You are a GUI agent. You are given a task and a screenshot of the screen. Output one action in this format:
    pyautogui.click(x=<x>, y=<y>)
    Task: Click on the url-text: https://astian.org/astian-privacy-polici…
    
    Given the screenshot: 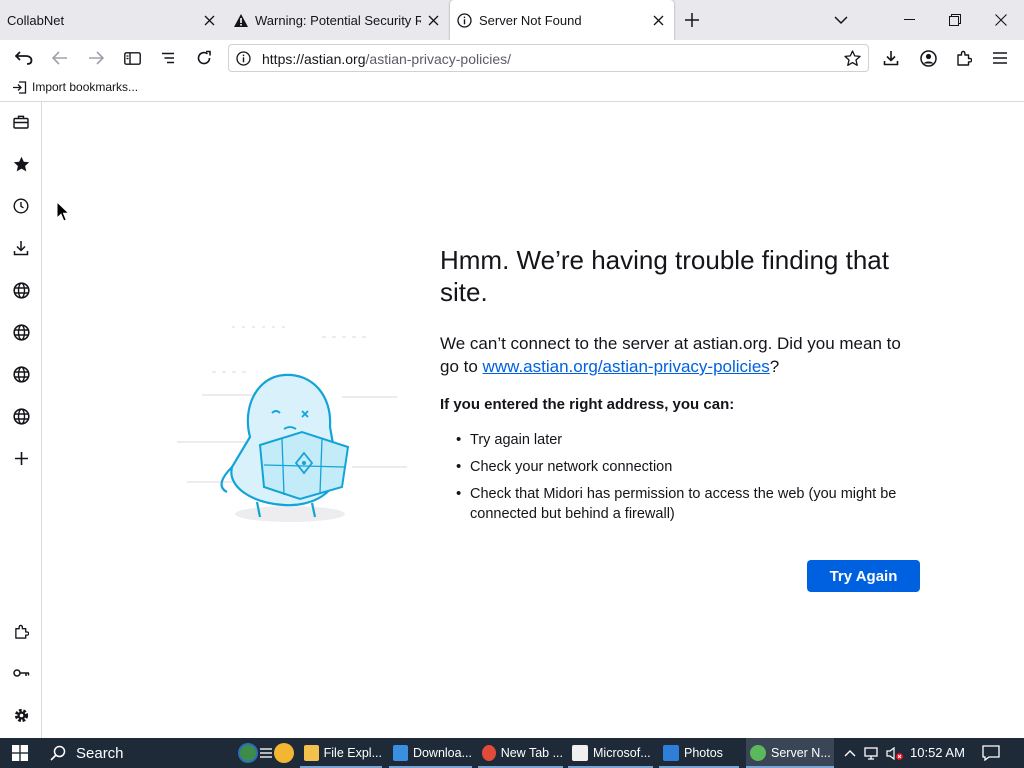 What is the action you would take?
    pyautogui.click(x=386, y=59)
    